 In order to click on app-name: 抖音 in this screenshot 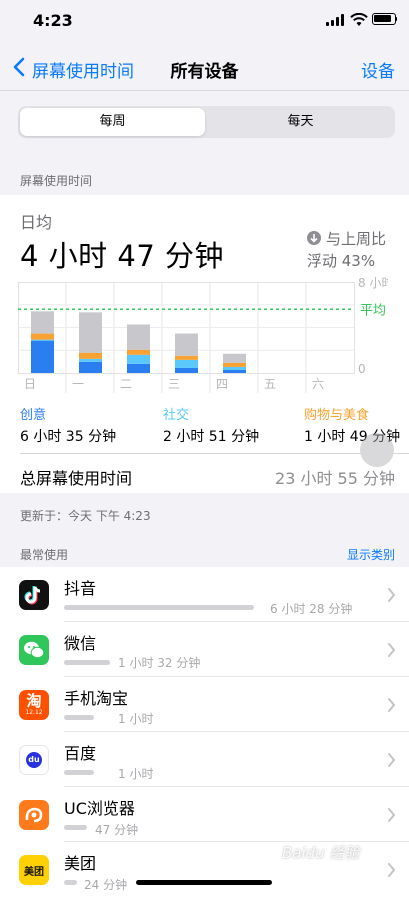, I will do `click(80, 588)`.